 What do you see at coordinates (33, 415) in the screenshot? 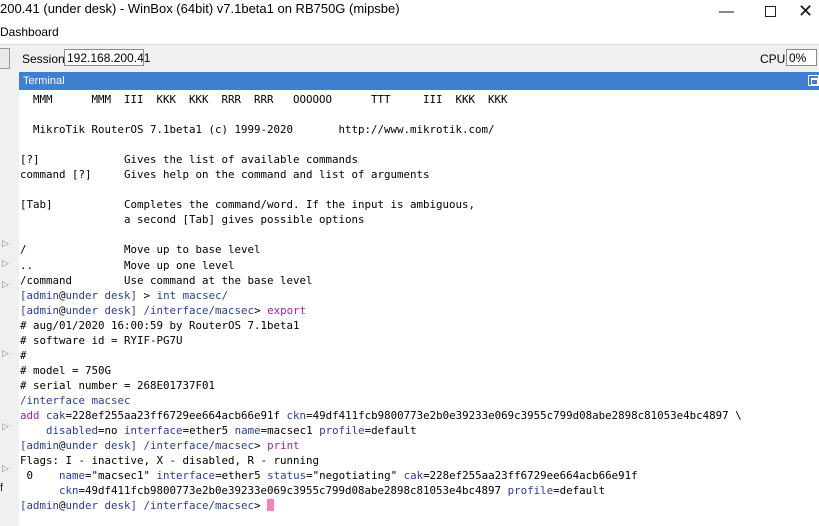
I see `terminal-text: add` at bounding box center [33, 415].